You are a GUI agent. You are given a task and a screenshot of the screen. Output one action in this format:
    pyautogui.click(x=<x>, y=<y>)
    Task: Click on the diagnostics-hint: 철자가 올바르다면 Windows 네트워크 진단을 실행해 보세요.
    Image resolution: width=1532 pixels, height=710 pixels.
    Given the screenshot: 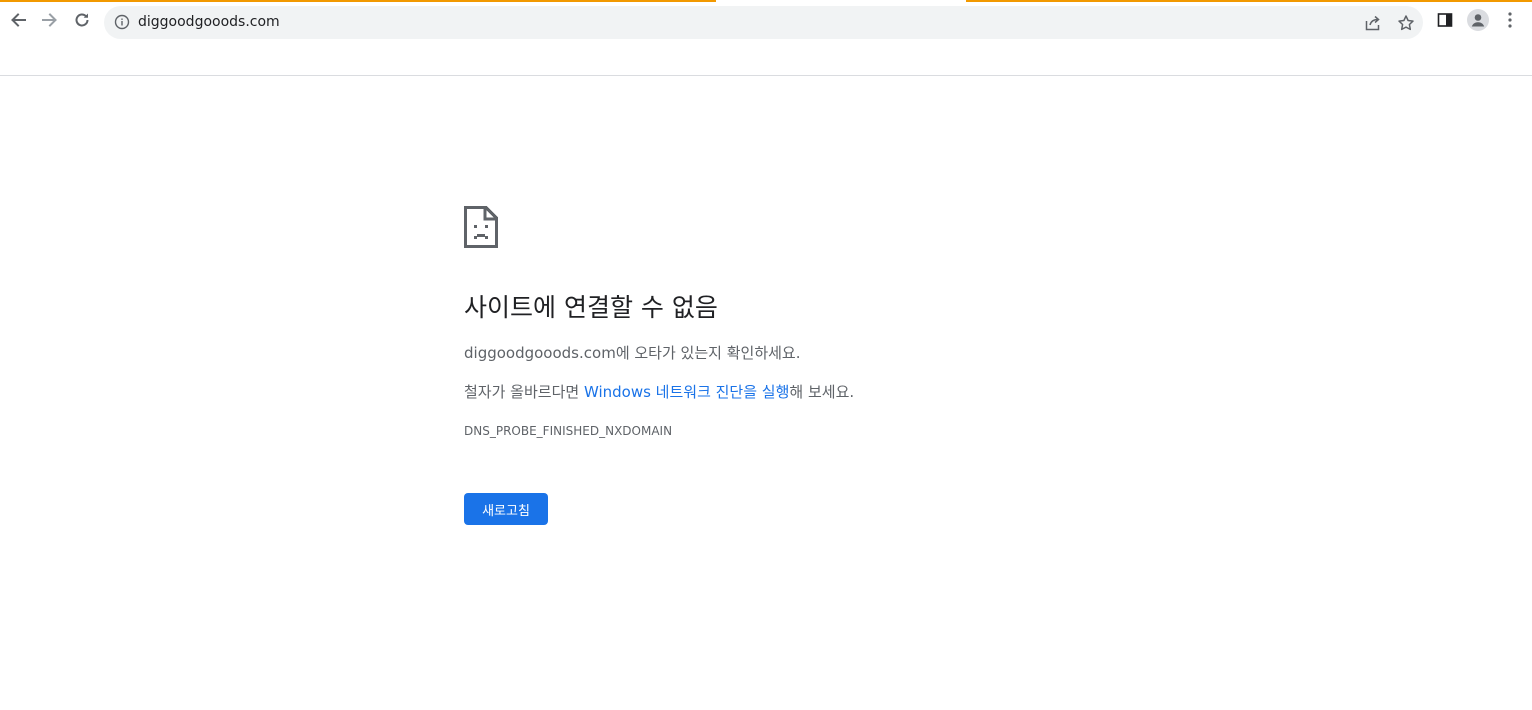 What is the action you would take?
    pyautogui.click(x=659, y=392)
    